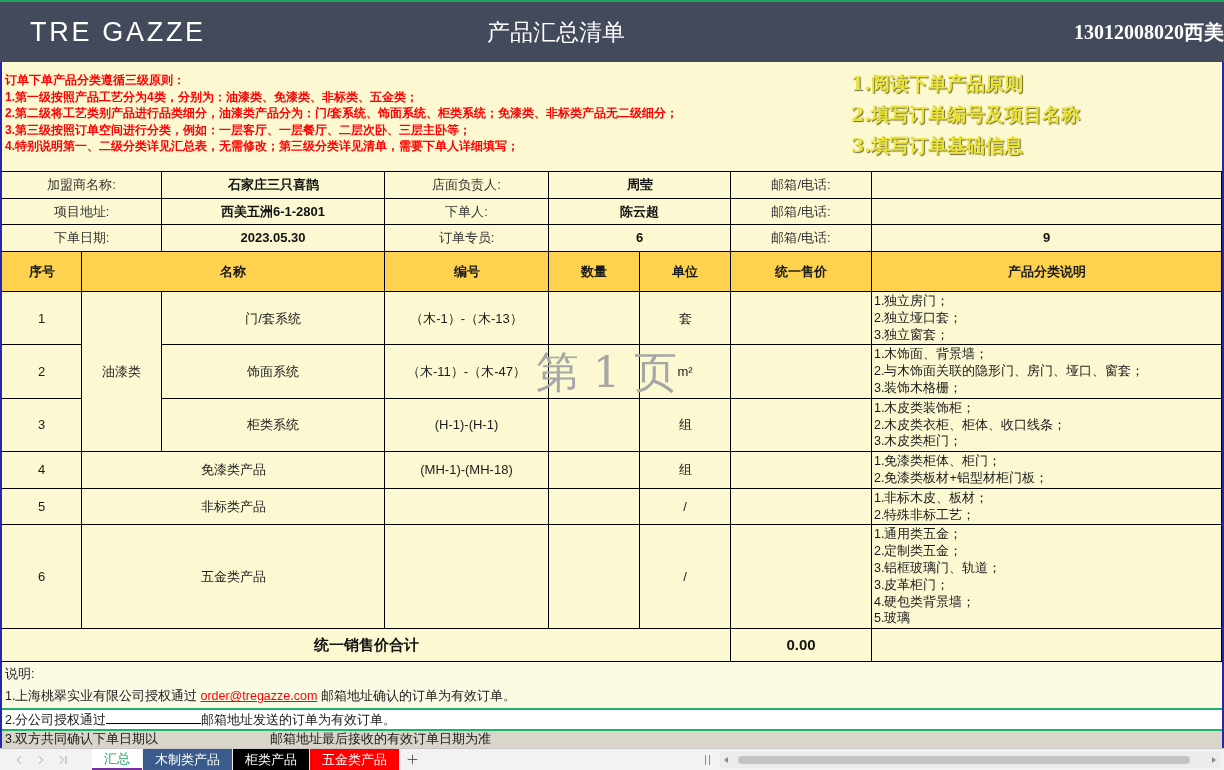 The image size is (1224, 770). Describe the element at coordinates (121, 371) in the screenshot. I see `category-name: 油漆类` at that location.